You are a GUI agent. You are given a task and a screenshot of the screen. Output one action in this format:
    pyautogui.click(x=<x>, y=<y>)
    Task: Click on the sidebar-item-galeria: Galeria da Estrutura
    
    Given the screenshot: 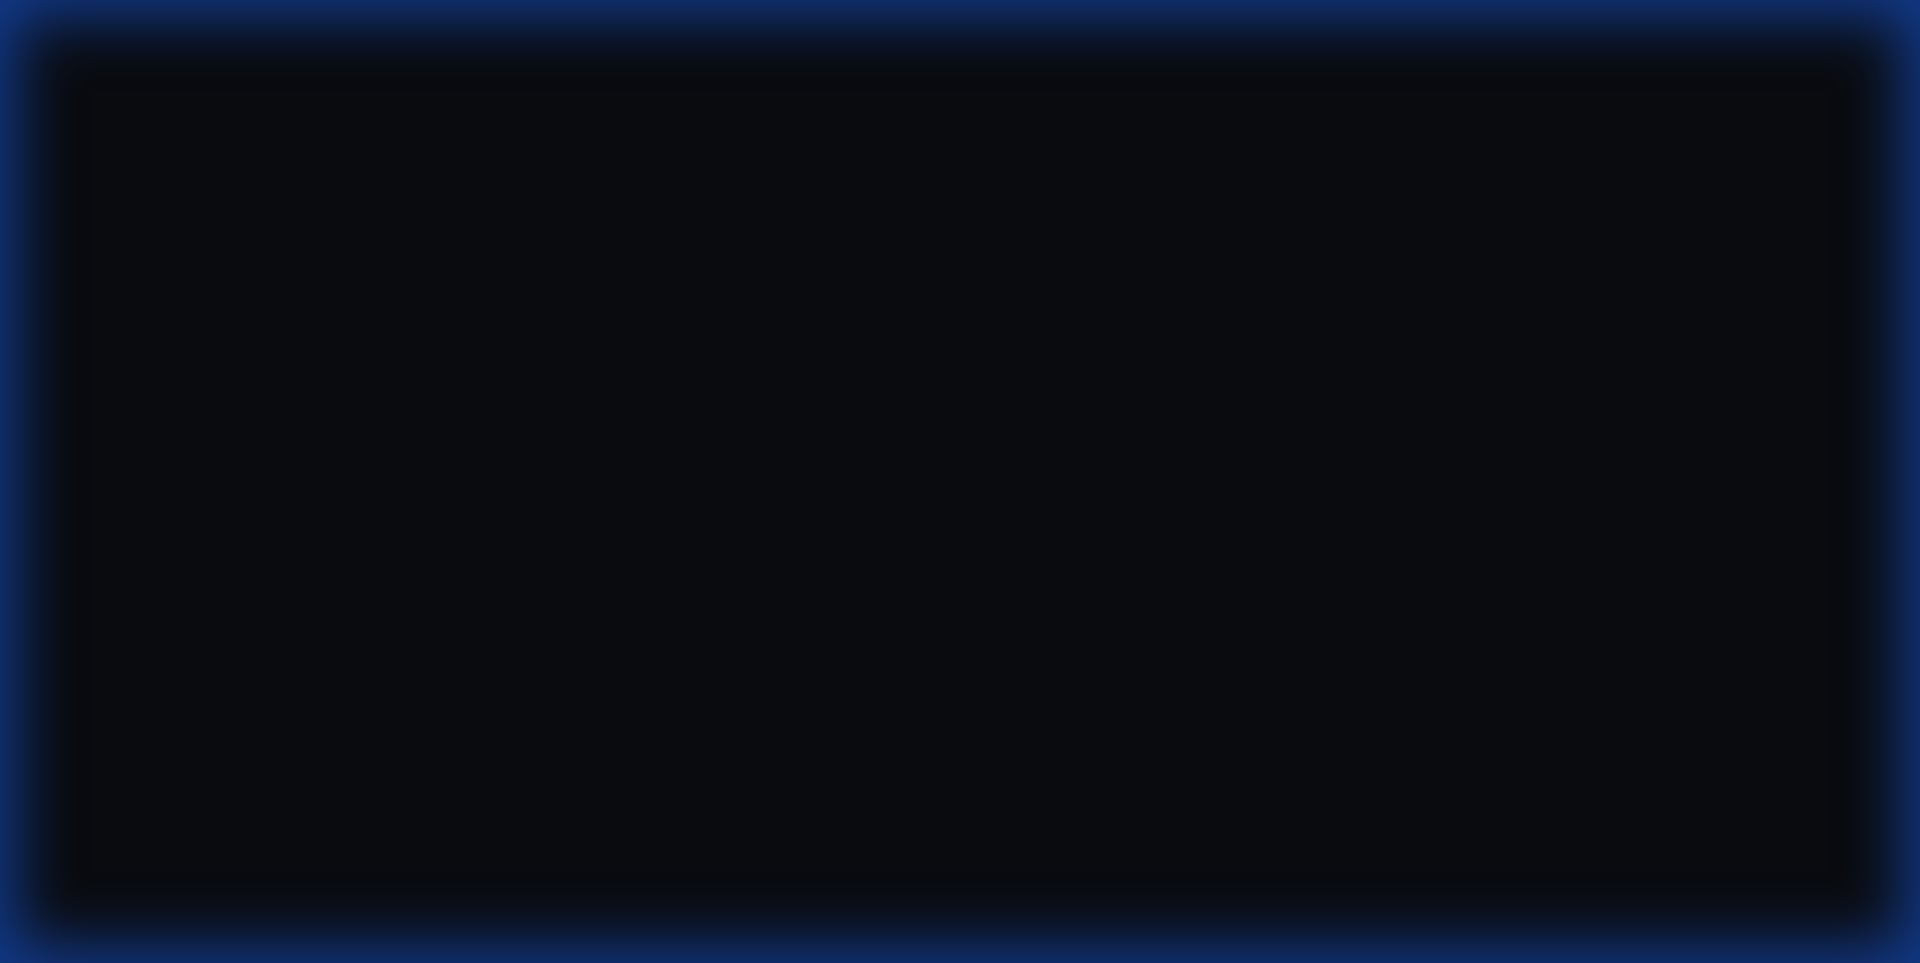 What is the action you would take?
    pyautogui.click(x=135, y=470)
    